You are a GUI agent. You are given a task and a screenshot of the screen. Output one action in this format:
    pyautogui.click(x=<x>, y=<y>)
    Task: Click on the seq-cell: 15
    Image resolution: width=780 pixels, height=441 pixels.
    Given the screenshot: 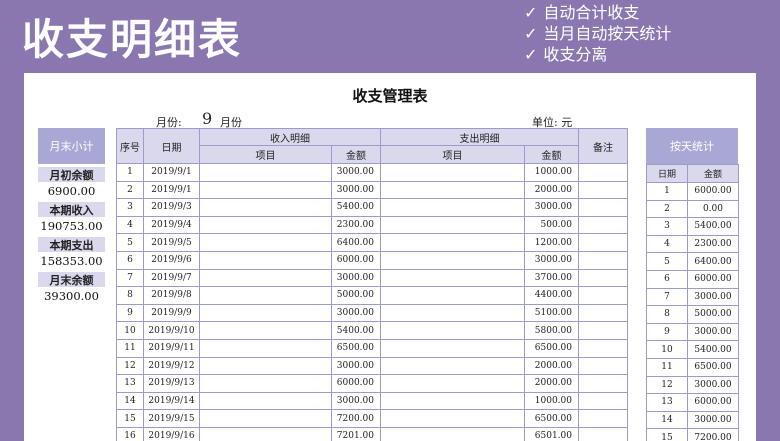 What is the action you would take?
    pyautogui.click(x=130, y=418)
    